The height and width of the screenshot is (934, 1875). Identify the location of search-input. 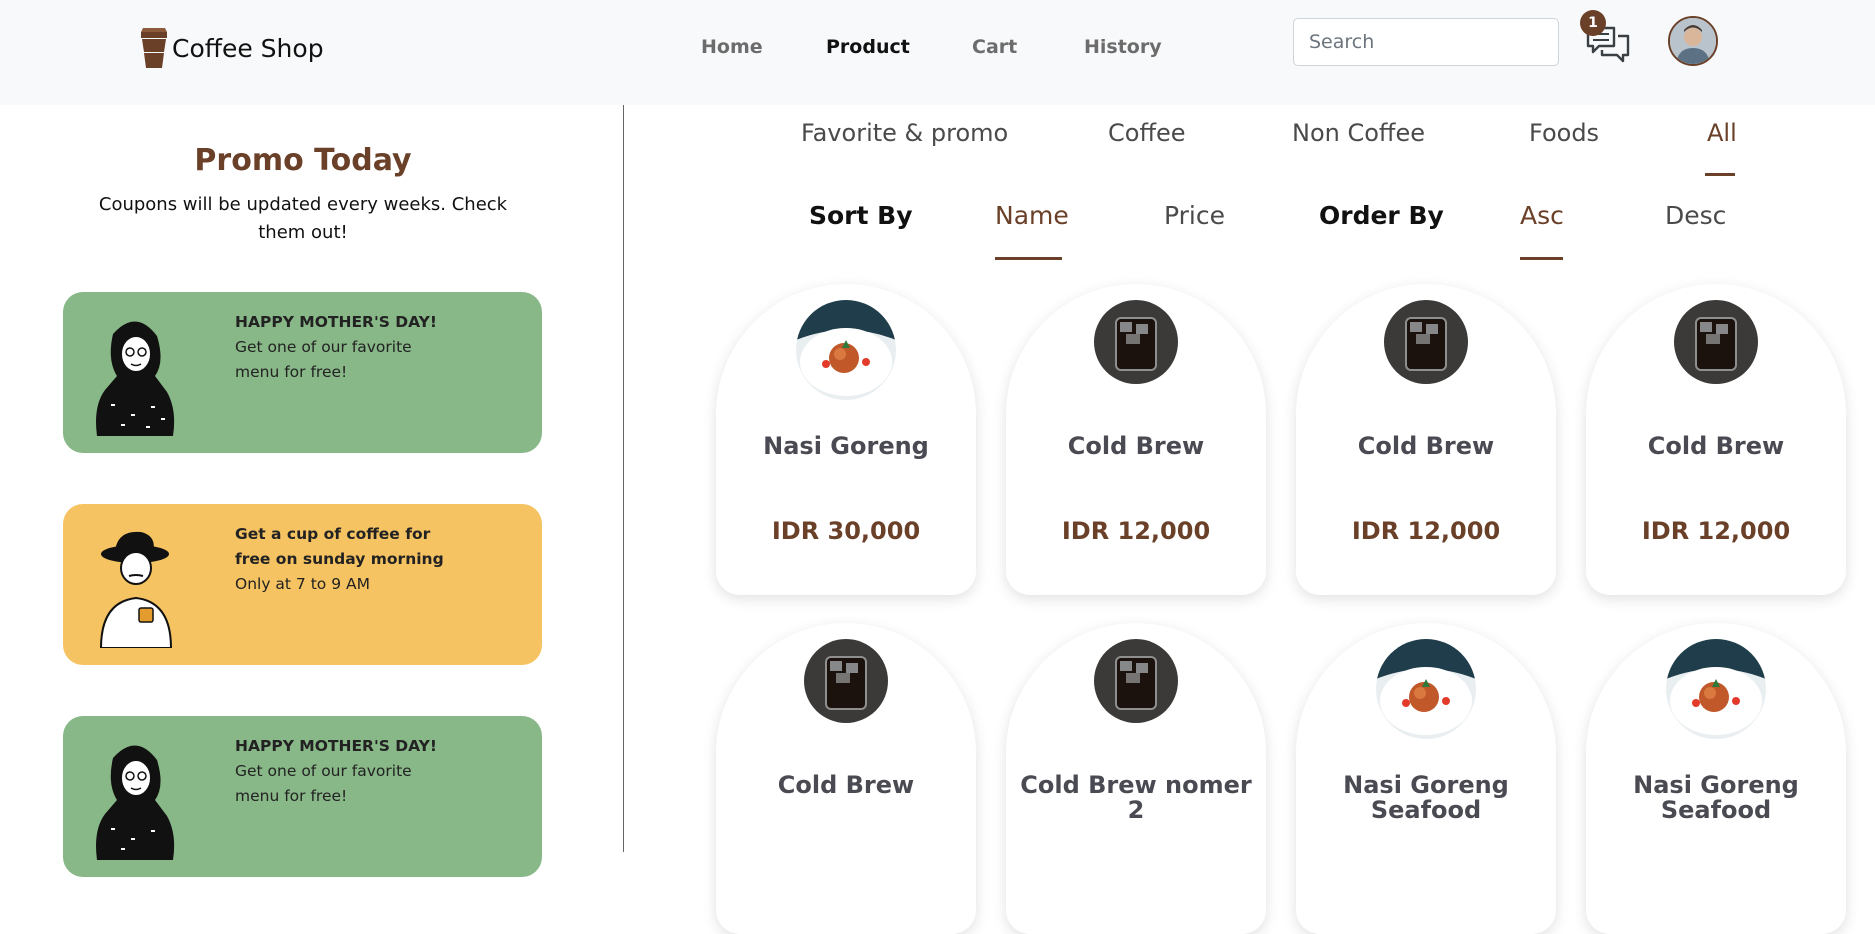
(1426, 42).